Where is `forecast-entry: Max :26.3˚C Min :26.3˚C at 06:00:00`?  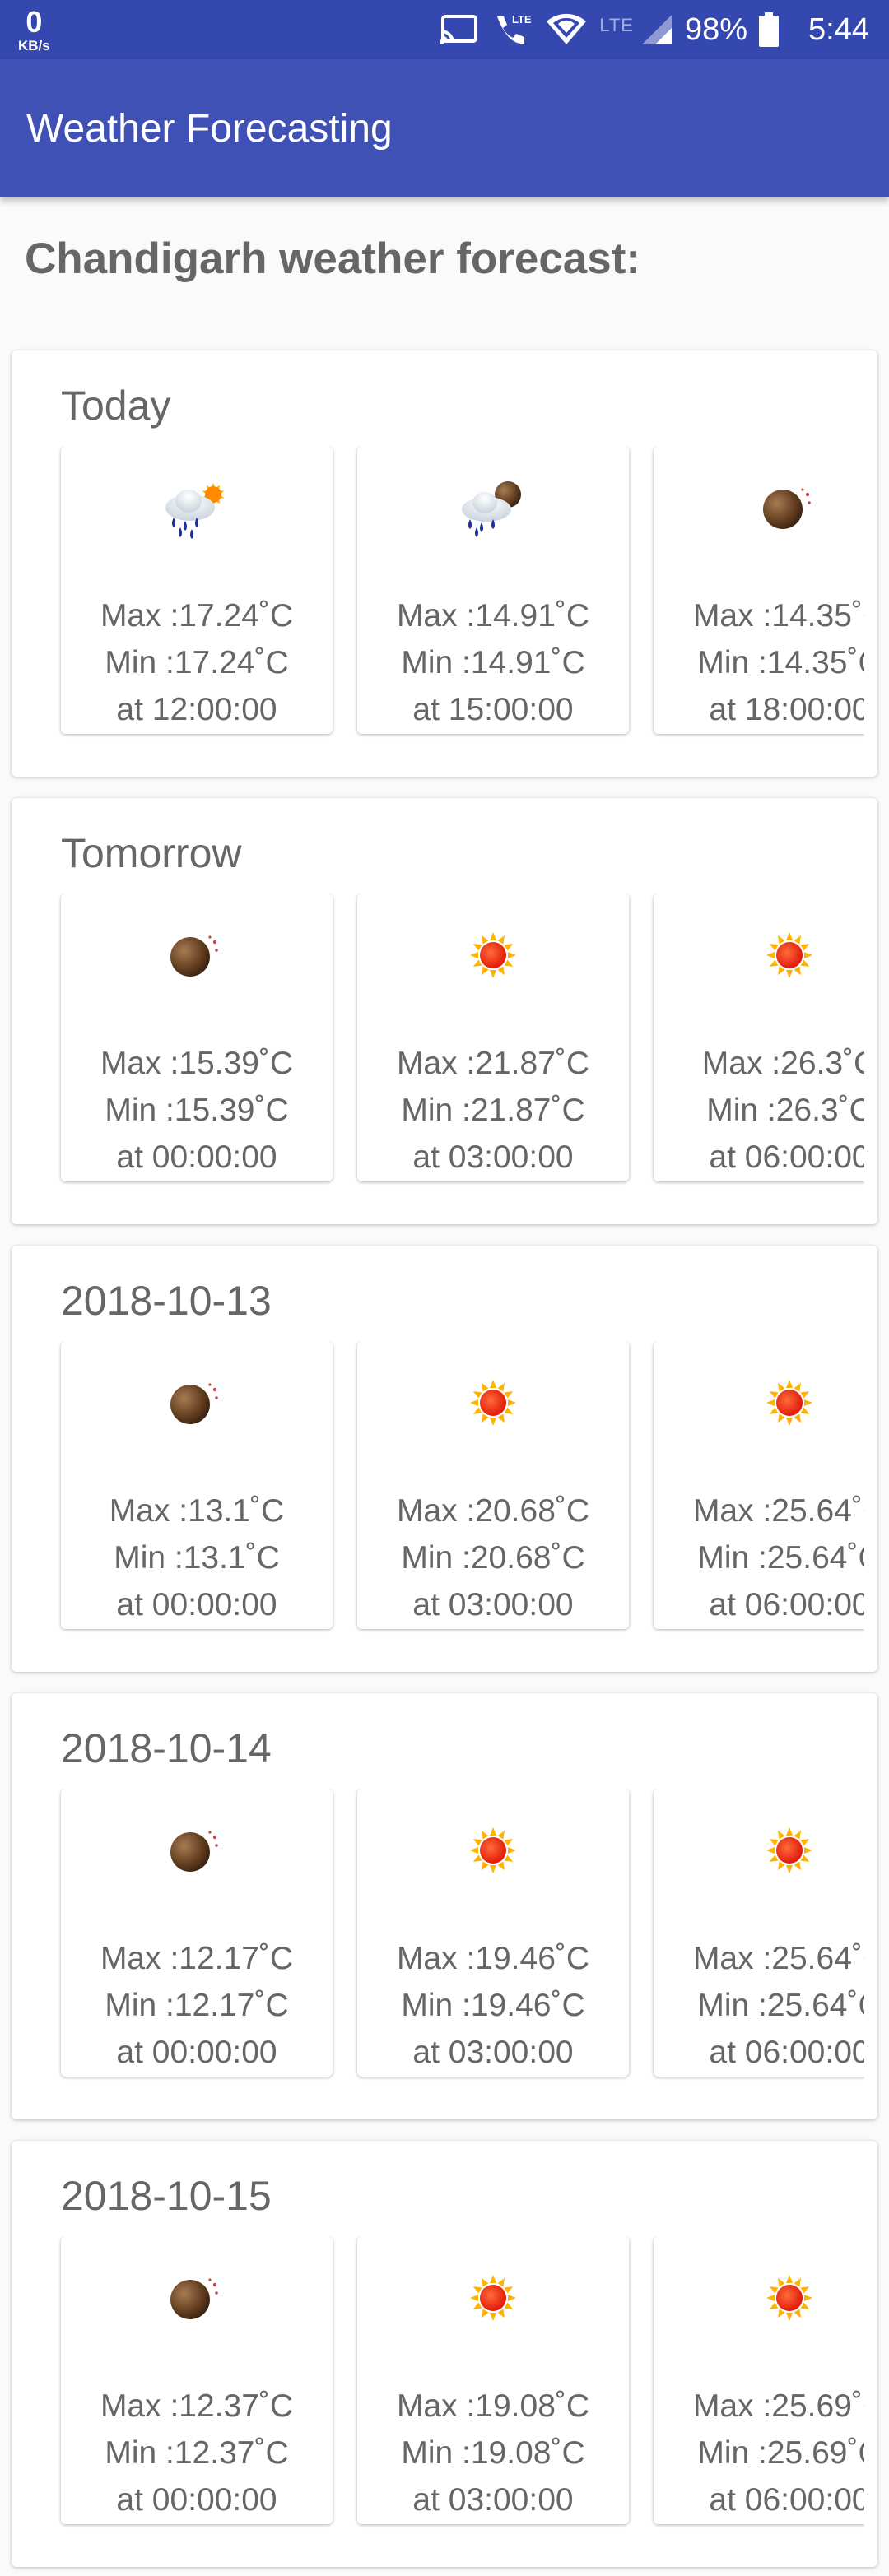 forecast-entry: Max :26.3˚C Min :26.3˚C at 06:00:00 is located at coordinates (759, 1037).